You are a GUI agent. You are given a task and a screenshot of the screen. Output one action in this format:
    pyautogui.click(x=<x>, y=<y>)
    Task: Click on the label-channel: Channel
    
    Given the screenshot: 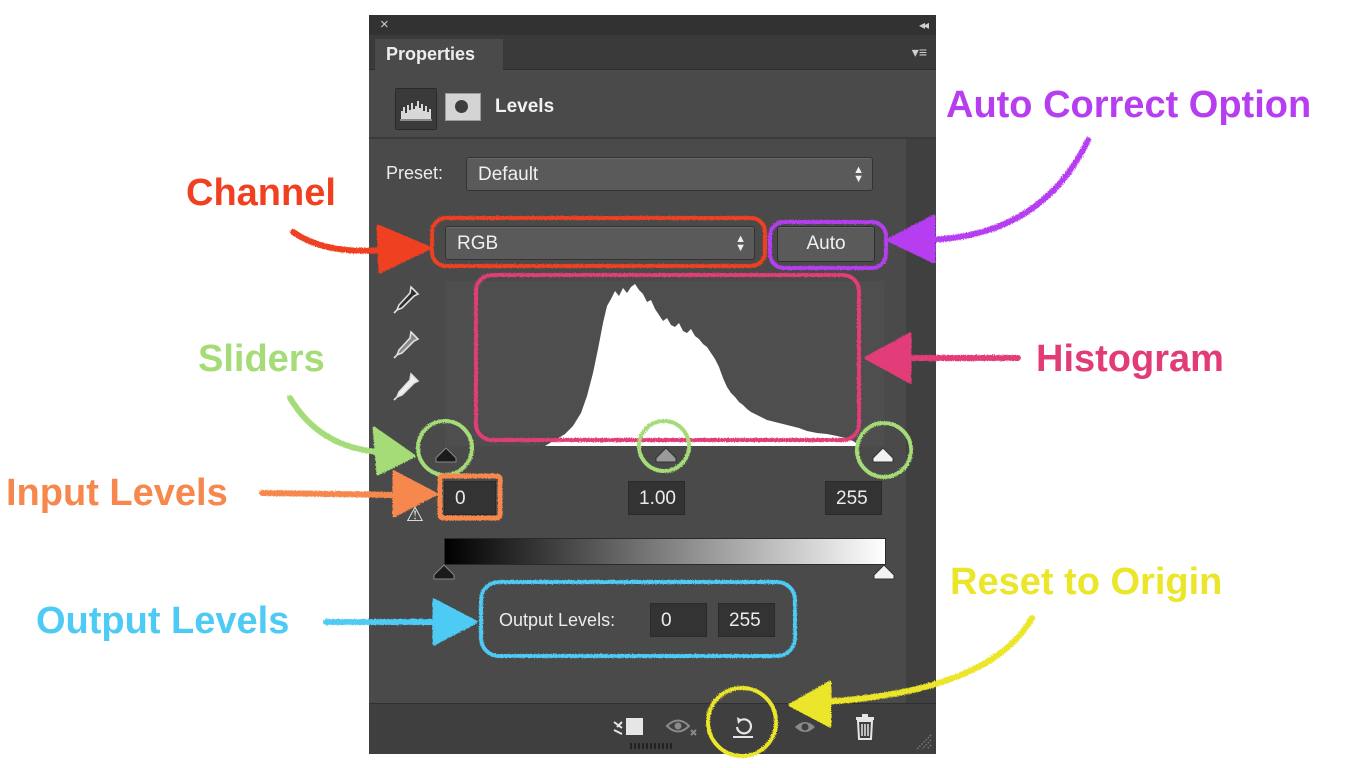 What is the action you would take?
    pyautogui.click(x=261, y=193)
    